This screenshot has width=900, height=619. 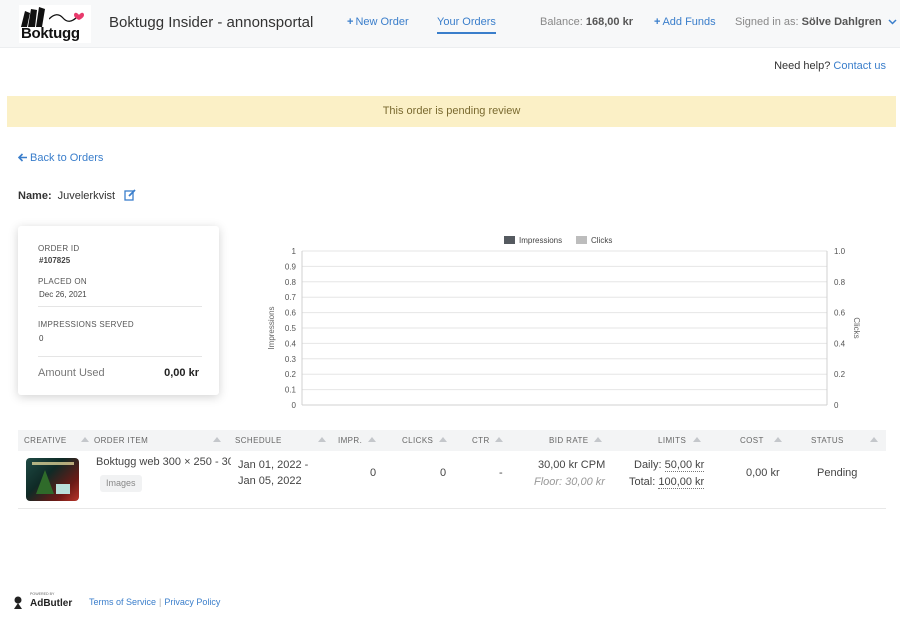 What do you see at coordinates (752, 440) in the screenshot?
I see `col-cost: COST` at bounding box center [752, 440].